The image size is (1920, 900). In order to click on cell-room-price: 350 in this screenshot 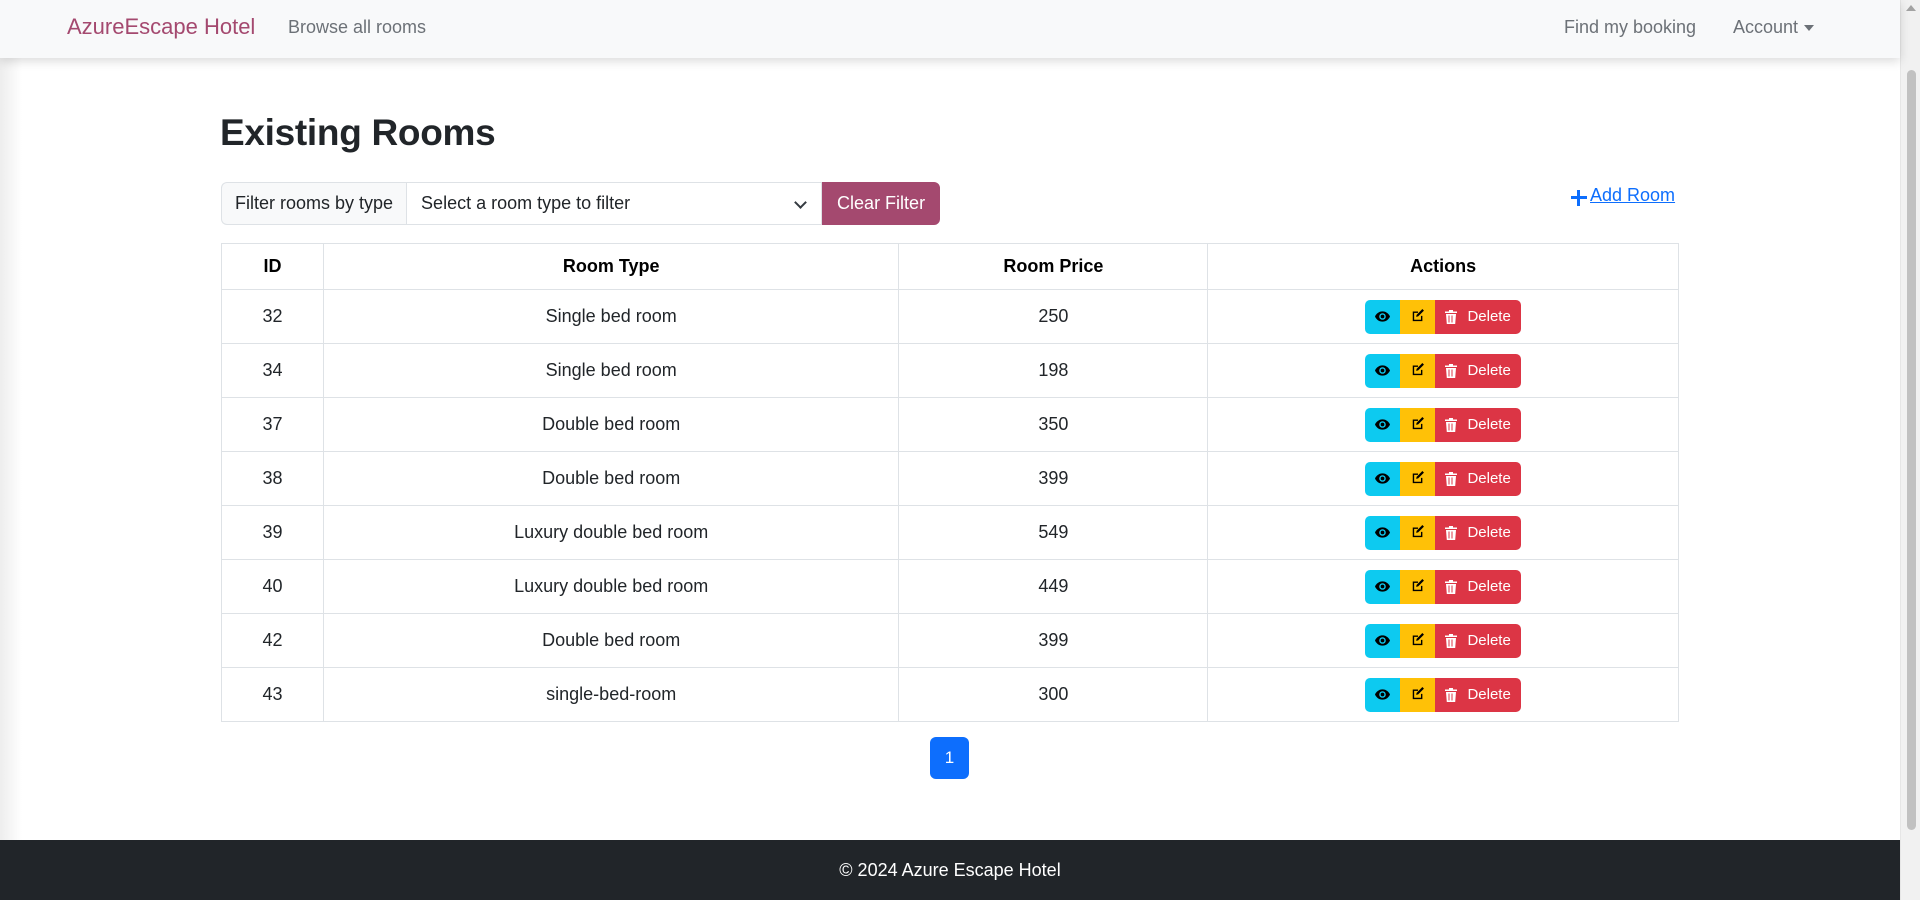, I will do `click(1053, 424)`.